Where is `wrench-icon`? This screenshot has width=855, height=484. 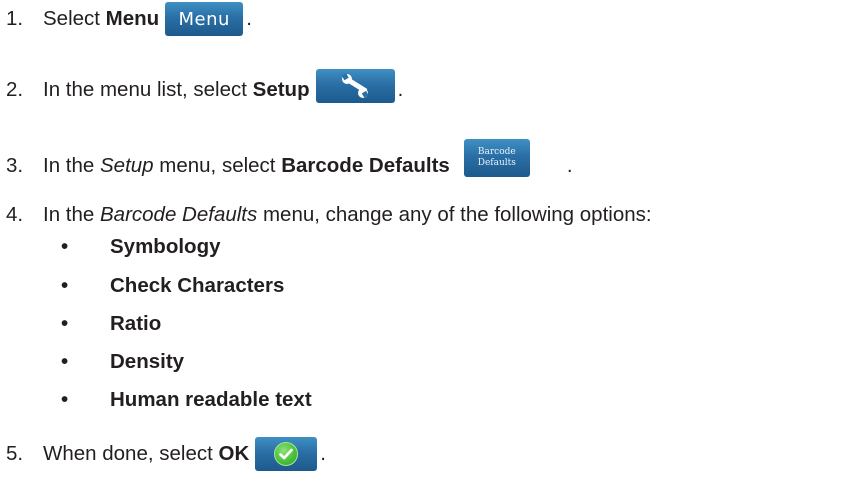
wrench-icon is located at coordinates (355, 85).